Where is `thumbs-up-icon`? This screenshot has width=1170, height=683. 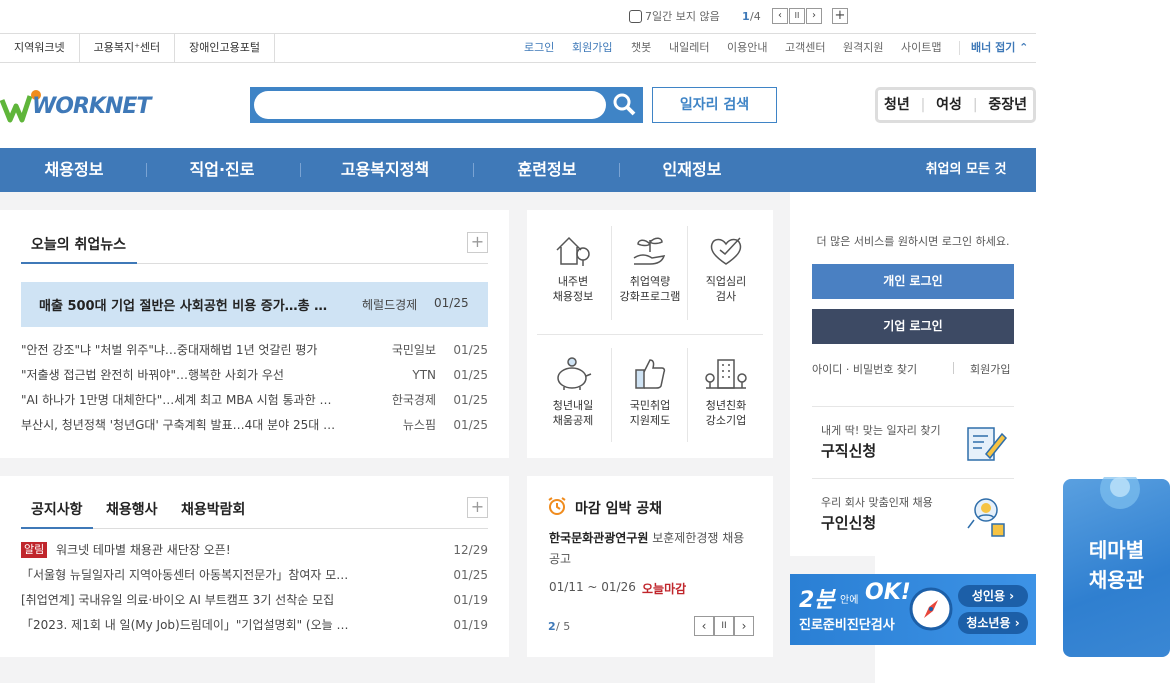
thumbs-up-icon is located at coordinates (650, 374).